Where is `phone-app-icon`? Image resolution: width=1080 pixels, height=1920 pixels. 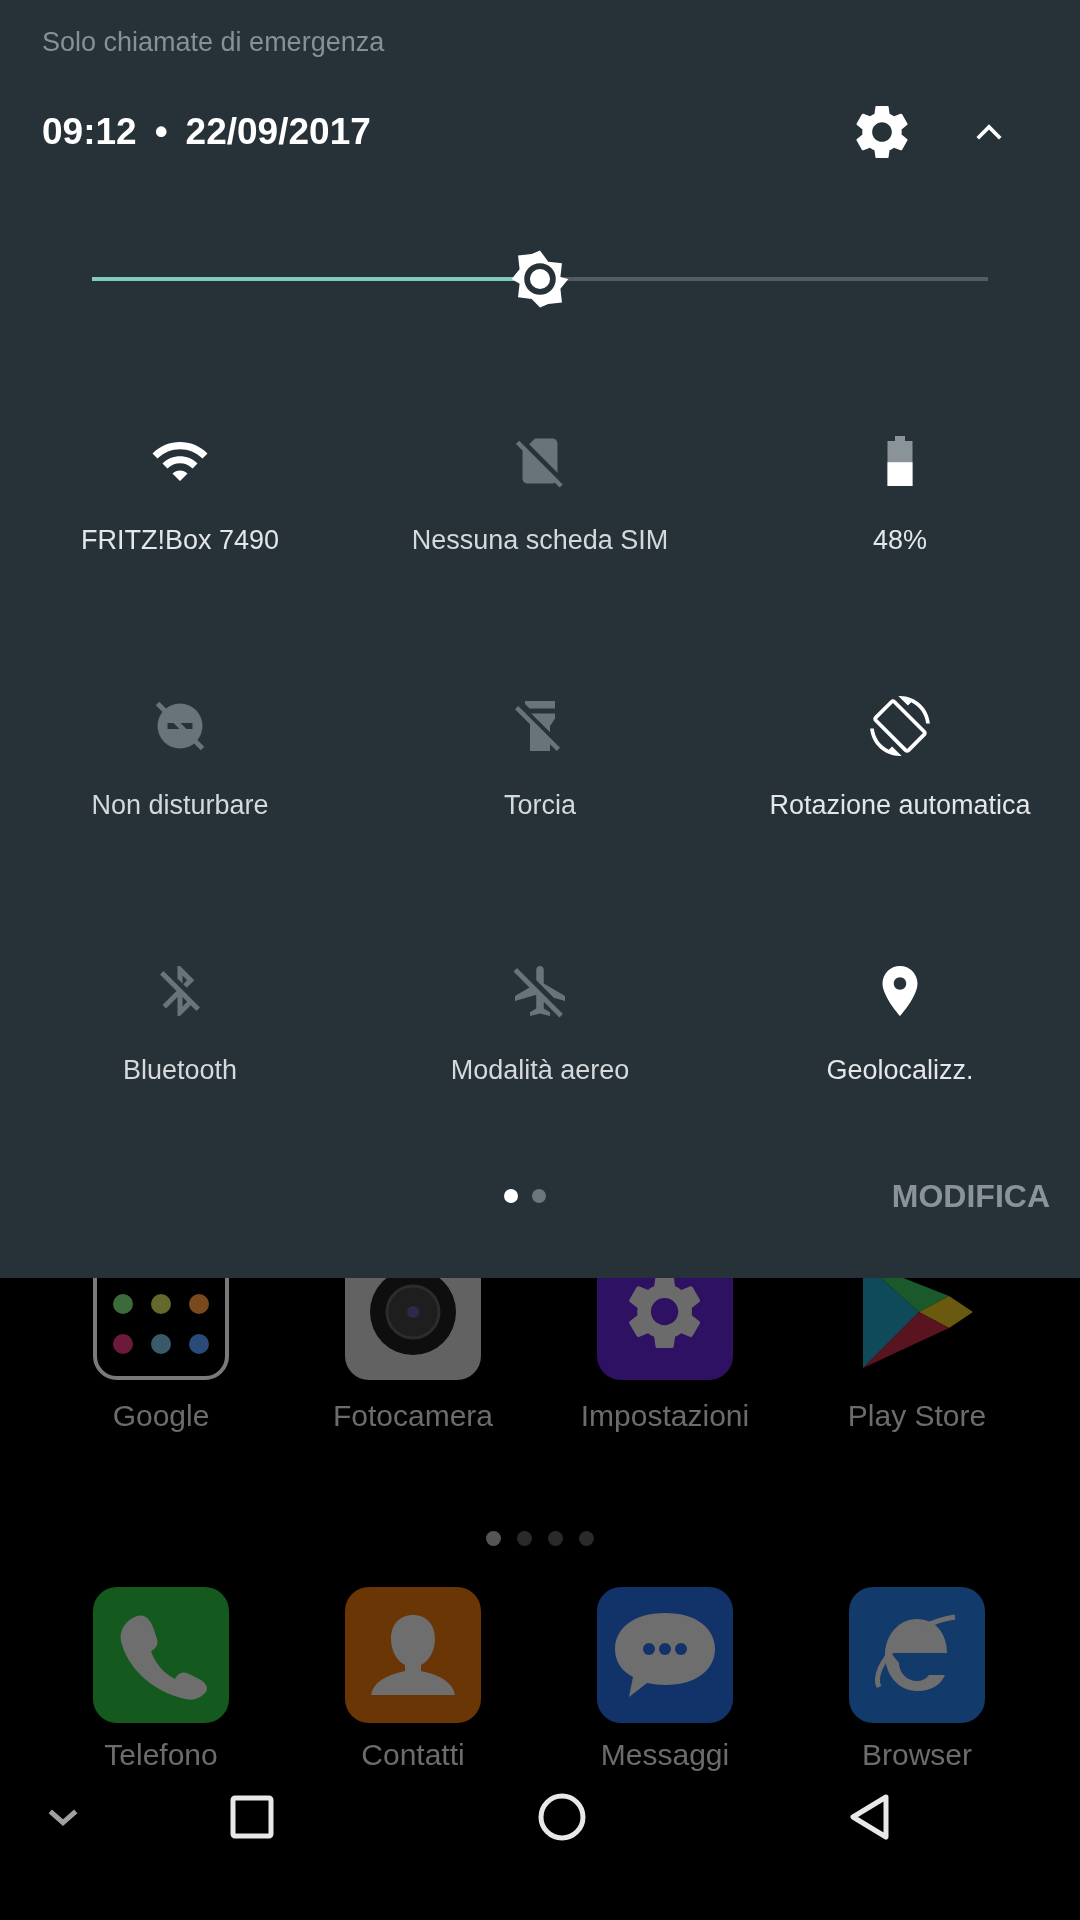 phone-app-icon is located at coordinates (161, 1655).